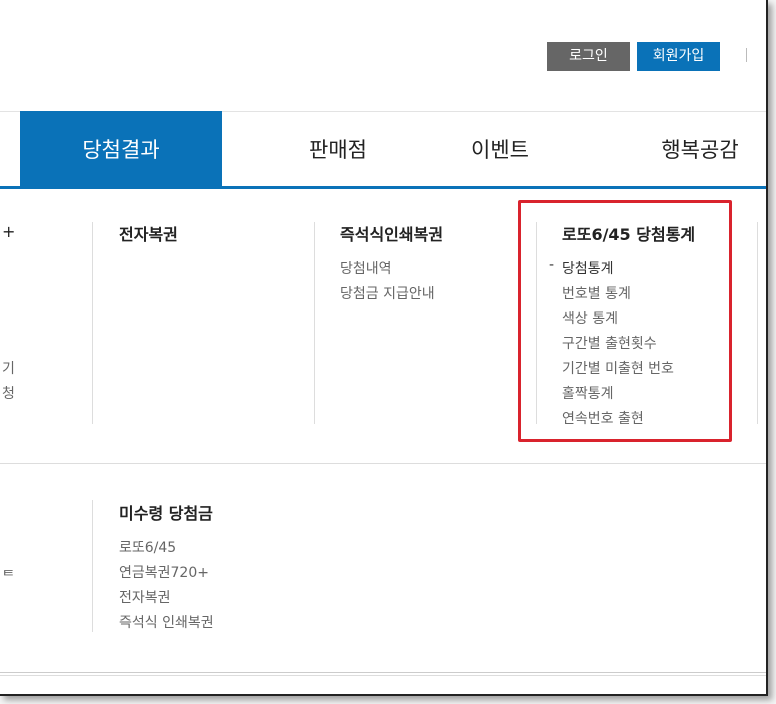  Describe the element at coordinates (588, 56) in the screenshot. I see `login-button: 로그인` at that location.